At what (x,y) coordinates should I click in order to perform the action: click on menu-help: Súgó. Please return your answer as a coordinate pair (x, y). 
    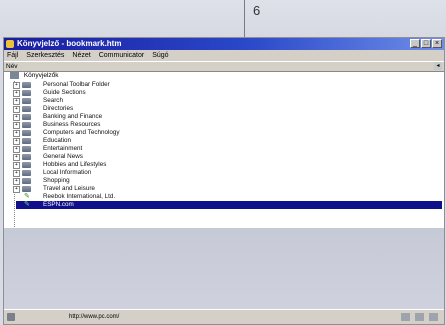
    Looking at the image, I should click on (160, 55).